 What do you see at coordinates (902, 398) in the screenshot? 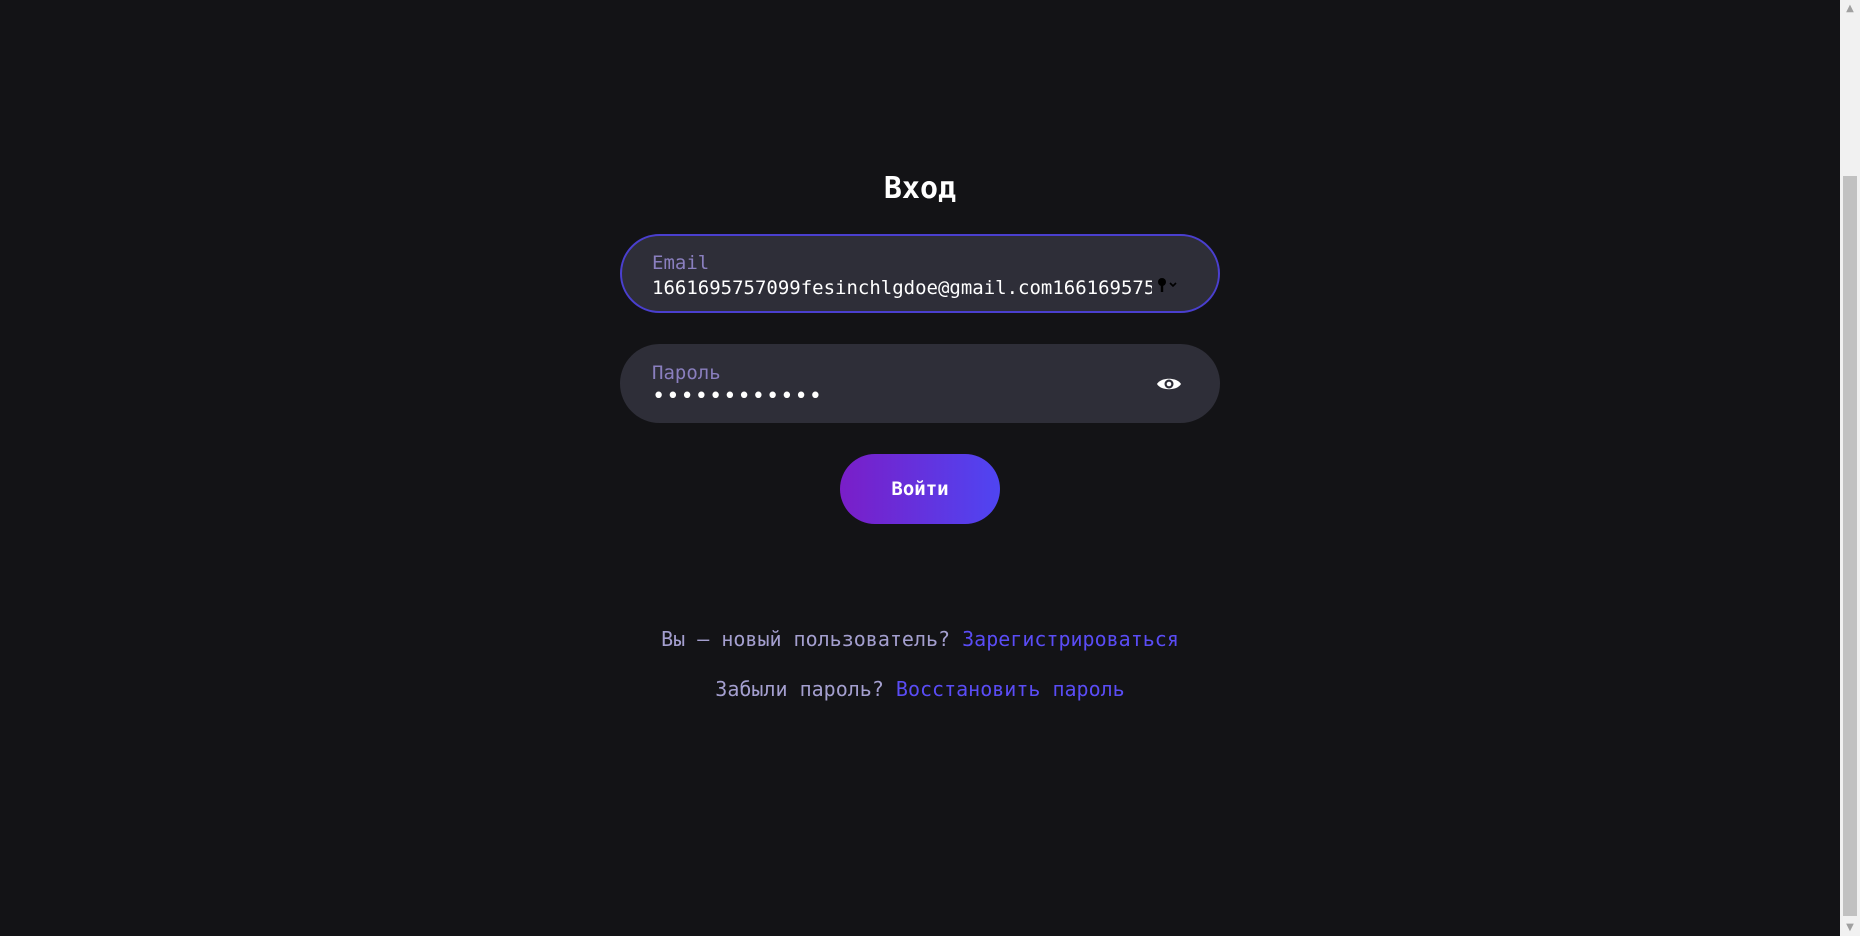
I see `password-input: ••••••••••••` at bounding box center [902, 398].